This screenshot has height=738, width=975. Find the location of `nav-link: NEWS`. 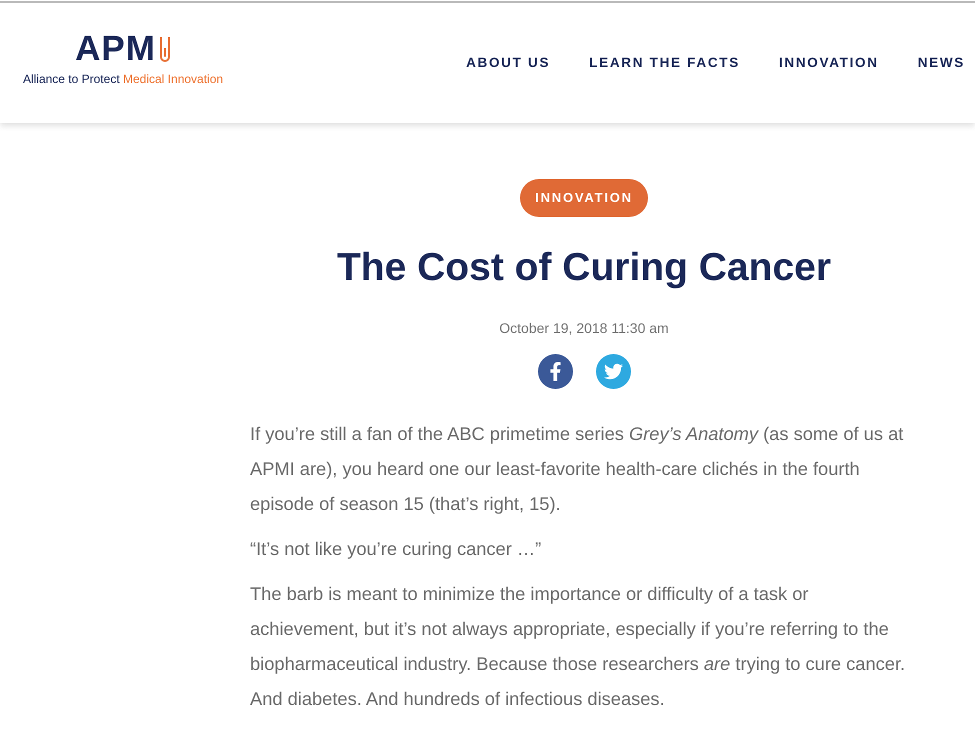

nav-link: NEWS is located at coordinates (941, 63).